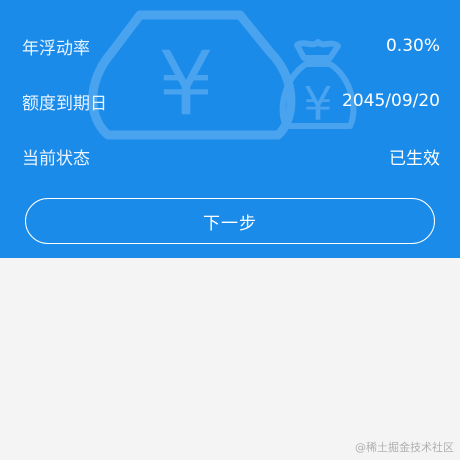 Image resolution: width=460 pixels, height=460 pixels. What do you see at coordinates (231, 101) in the screenshot?
I see `quota-expiry-row: 额度到期日 2045/09/20` at bounding box center [231, 101].